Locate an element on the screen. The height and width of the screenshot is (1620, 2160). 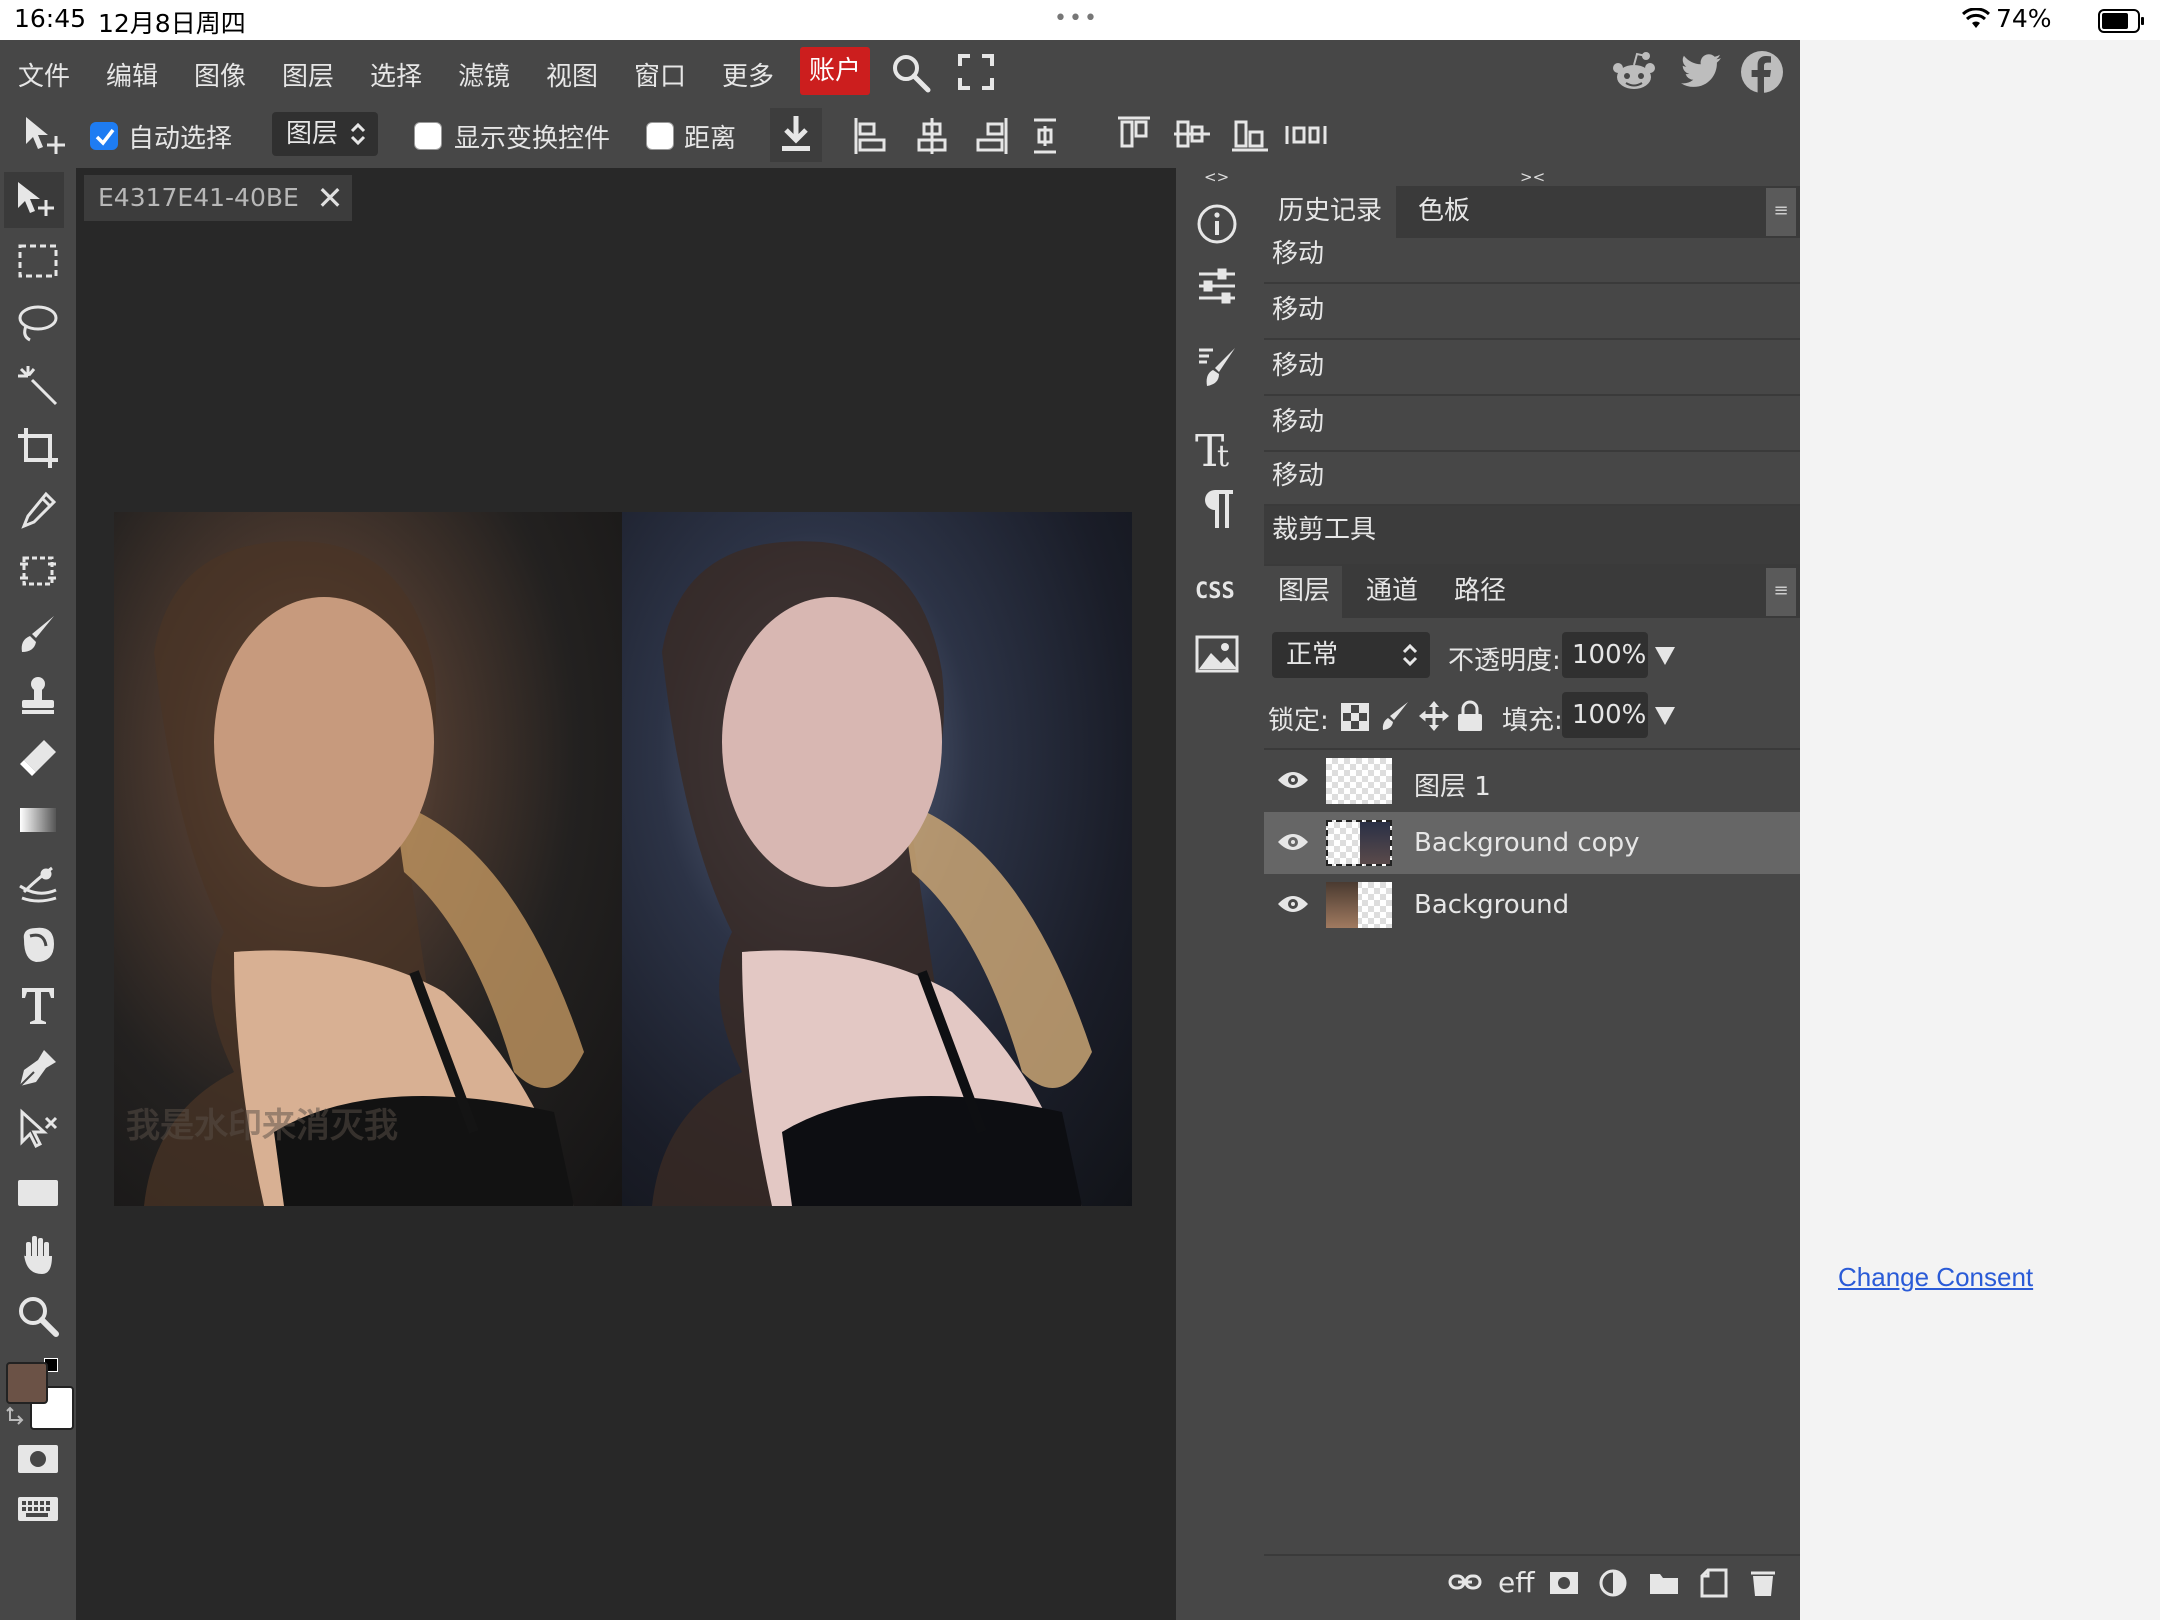
facebook-icon is located at coordinates (1762, 72).